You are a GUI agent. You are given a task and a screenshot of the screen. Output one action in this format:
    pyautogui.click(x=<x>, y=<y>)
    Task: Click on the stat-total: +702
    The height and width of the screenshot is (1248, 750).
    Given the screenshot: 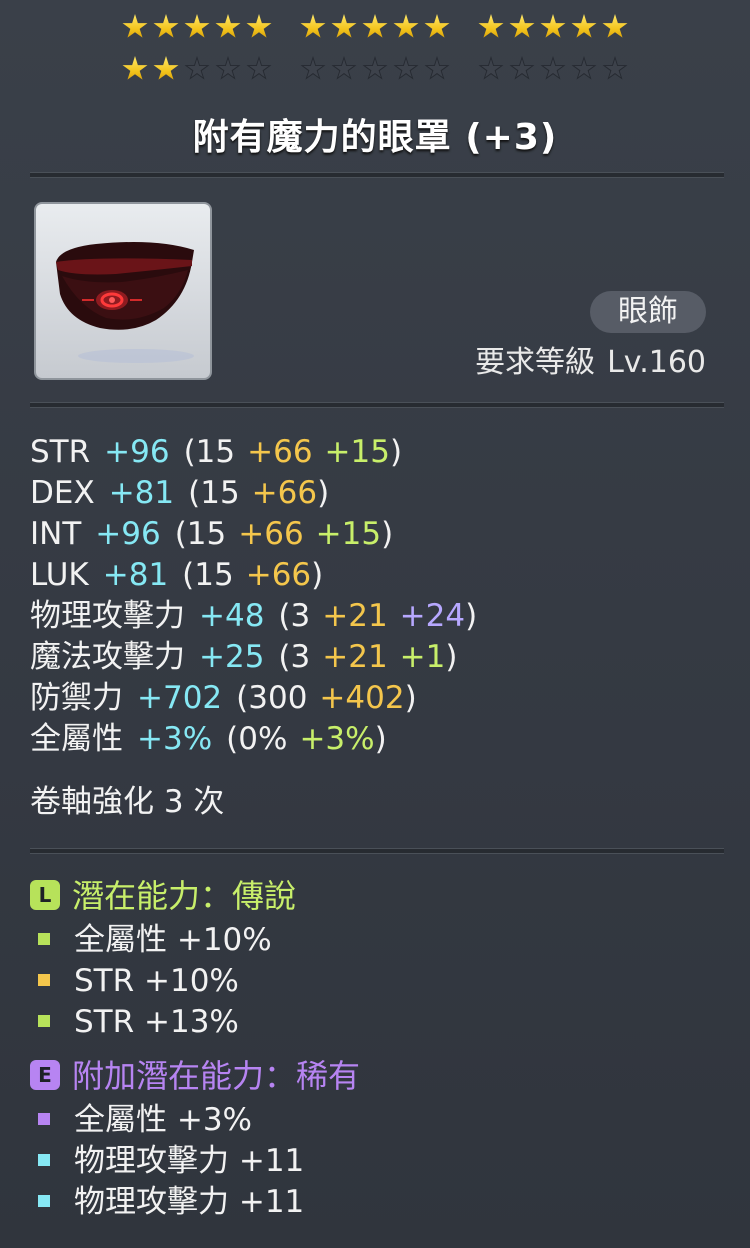 What is the action you would take?
    pyautogui.click(x=180, y=698)
    